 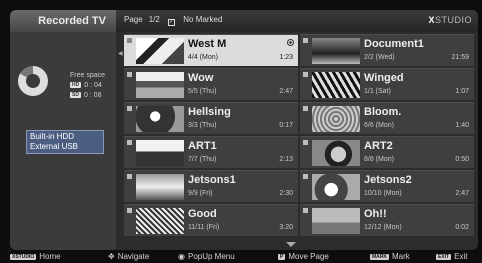 I want to click on recording-duration: 0:17, so click(x=286, y=125).